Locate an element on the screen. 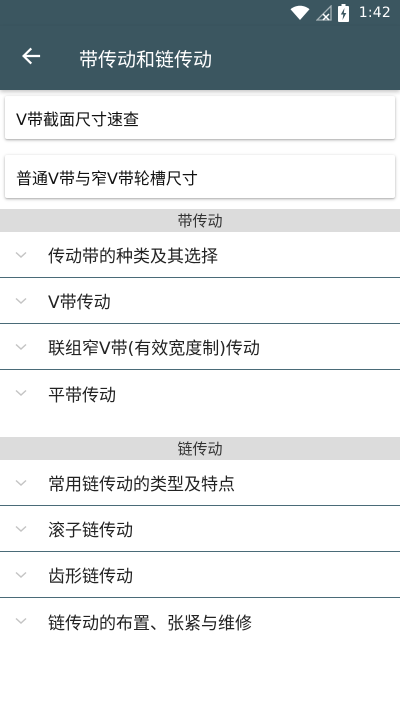  list-item: 传动带的种类及其选择 is located at coordinates (200, 255).